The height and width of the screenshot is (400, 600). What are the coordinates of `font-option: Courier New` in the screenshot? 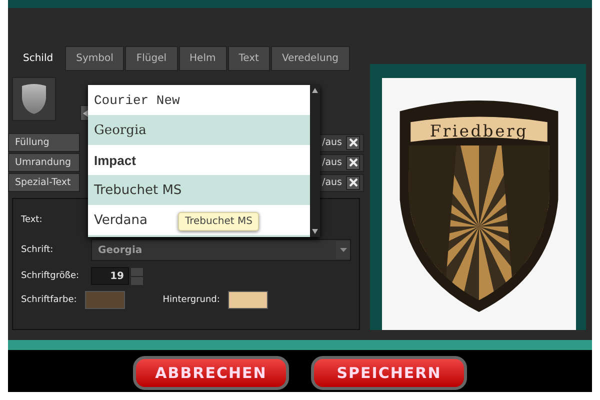 It's located at (137, 100).